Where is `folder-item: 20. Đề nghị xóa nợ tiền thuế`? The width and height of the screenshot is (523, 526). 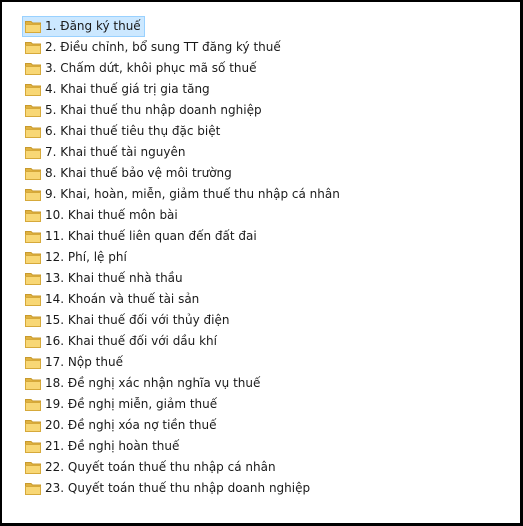 folder-item: 20. Đề nghị xóa nợ tiền thuế is located at coordinates (121, 425).